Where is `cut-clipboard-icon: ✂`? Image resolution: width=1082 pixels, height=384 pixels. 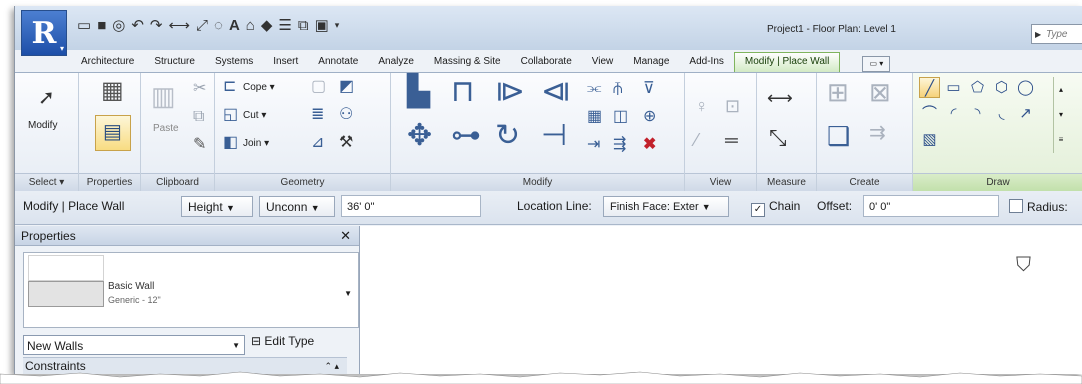 cut-clipboard-icon: ✂ is located at coordinates (199, 89).